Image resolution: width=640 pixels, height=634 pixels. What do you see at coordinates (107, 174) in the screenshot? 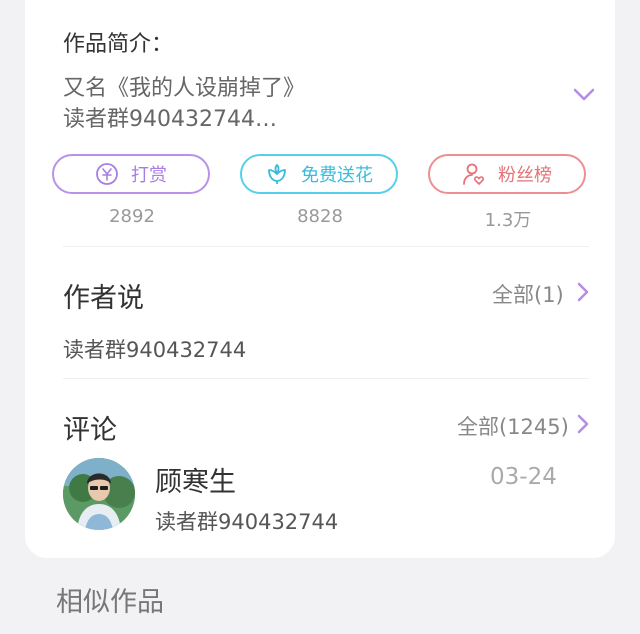
I see `coin-icon` at bounding box center [107, 174].